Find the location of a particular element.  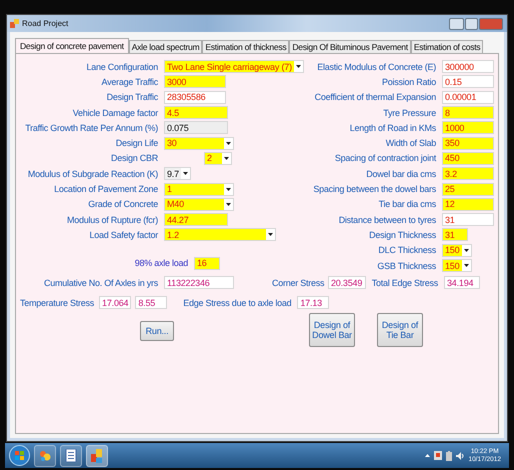

field-label: Modulus of Rupture (fcr) is located at coordinates (112, 219).